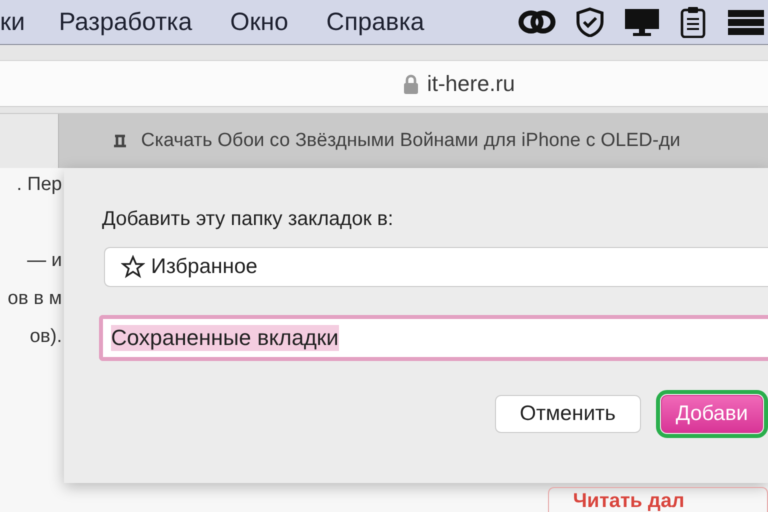 This screenshot has height=512, width=768. I want to click on menu-item: Разработка, so click(125, 22).